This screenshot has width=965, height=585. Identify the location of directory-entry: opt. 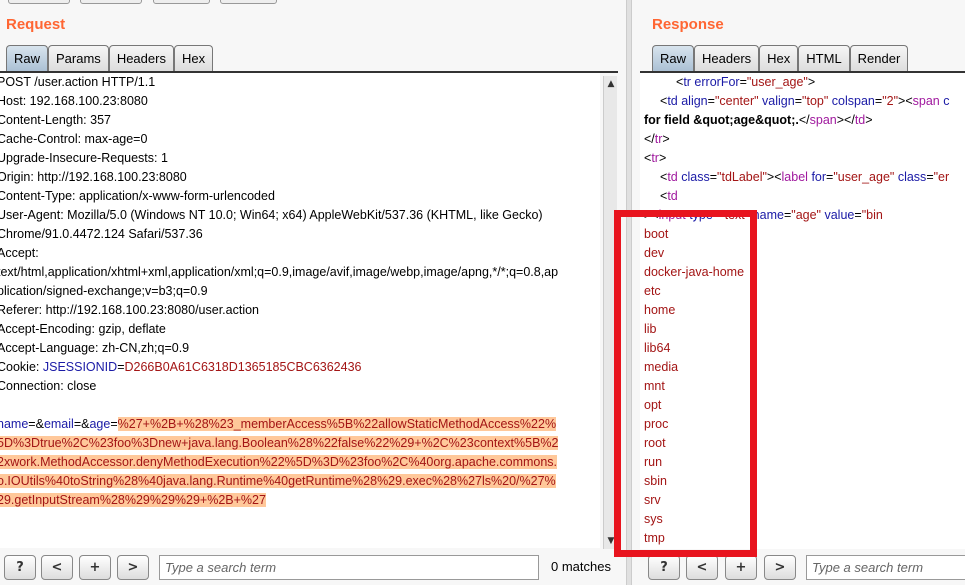
(653, 405).